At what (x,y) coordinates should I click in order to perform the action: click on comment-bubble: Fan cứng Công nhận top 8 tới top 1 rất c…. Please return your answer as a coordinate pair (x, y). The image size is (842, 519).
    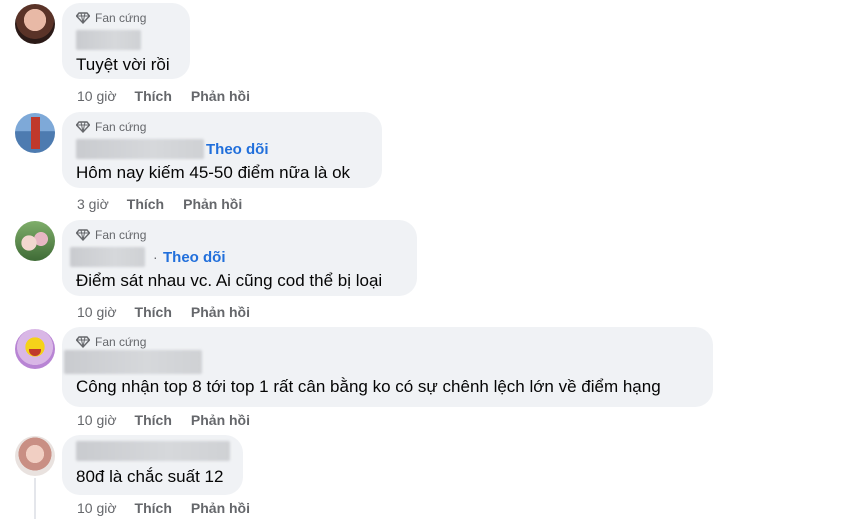
    Looking at the image, I should click on (387, 367).